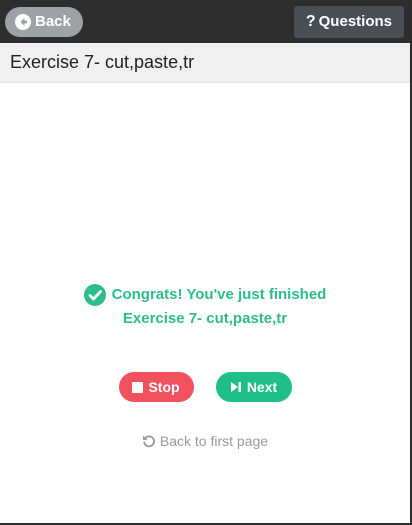  What do you see at coordinates (102, 62) in the screenshot?
I see `page-title: Exercise 7- cut,paste,tr` at bounding box center [102, 62].